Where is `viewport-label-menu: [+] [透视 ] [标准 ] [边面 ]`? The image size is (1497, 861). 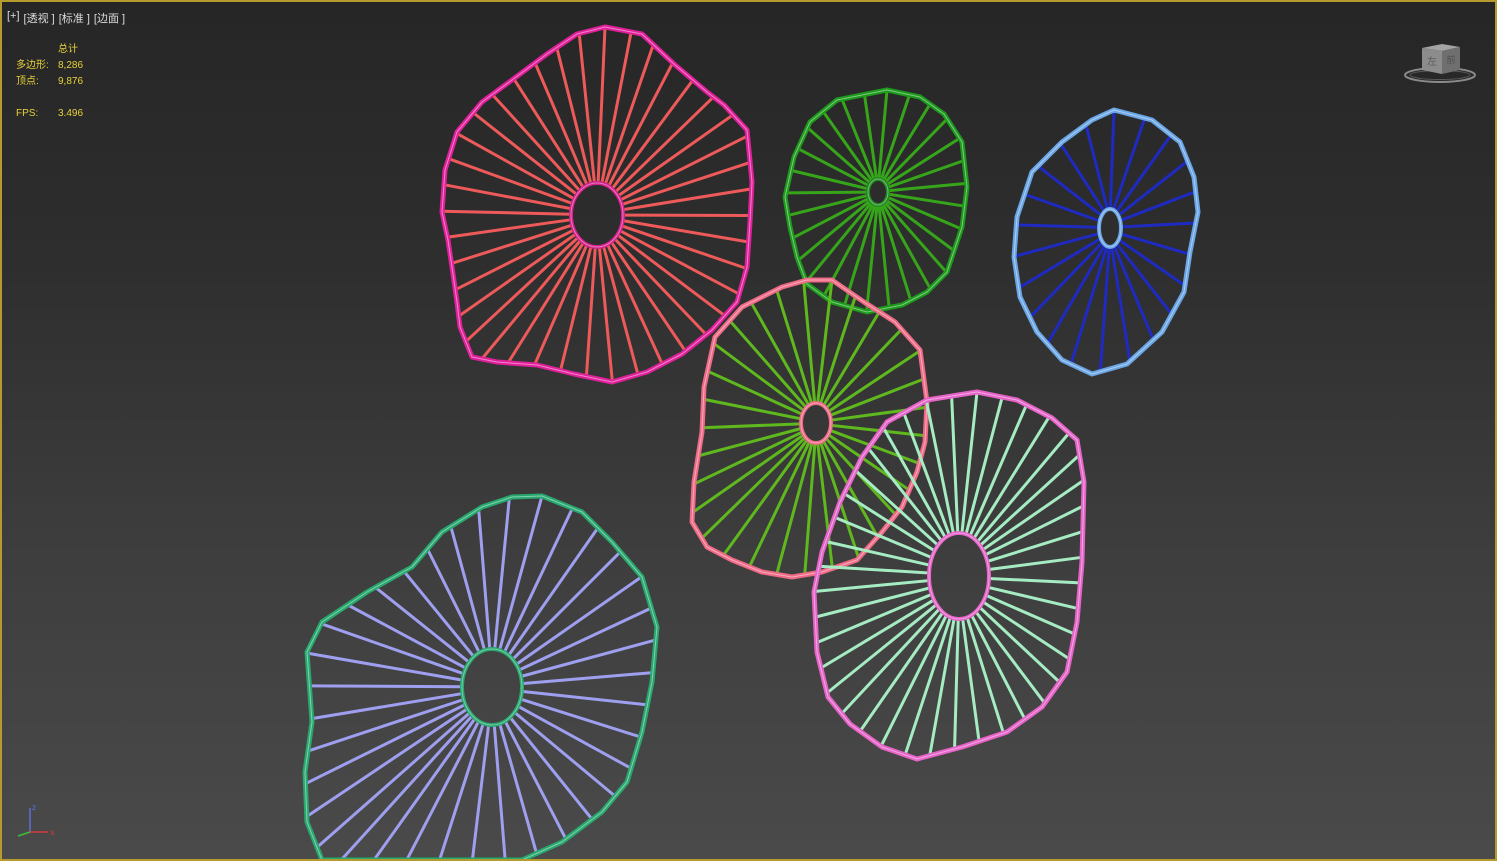
viewport-label-menu: [+] [透视 ] [标准 ] [边面 ] is located at coordinates (66, 18).